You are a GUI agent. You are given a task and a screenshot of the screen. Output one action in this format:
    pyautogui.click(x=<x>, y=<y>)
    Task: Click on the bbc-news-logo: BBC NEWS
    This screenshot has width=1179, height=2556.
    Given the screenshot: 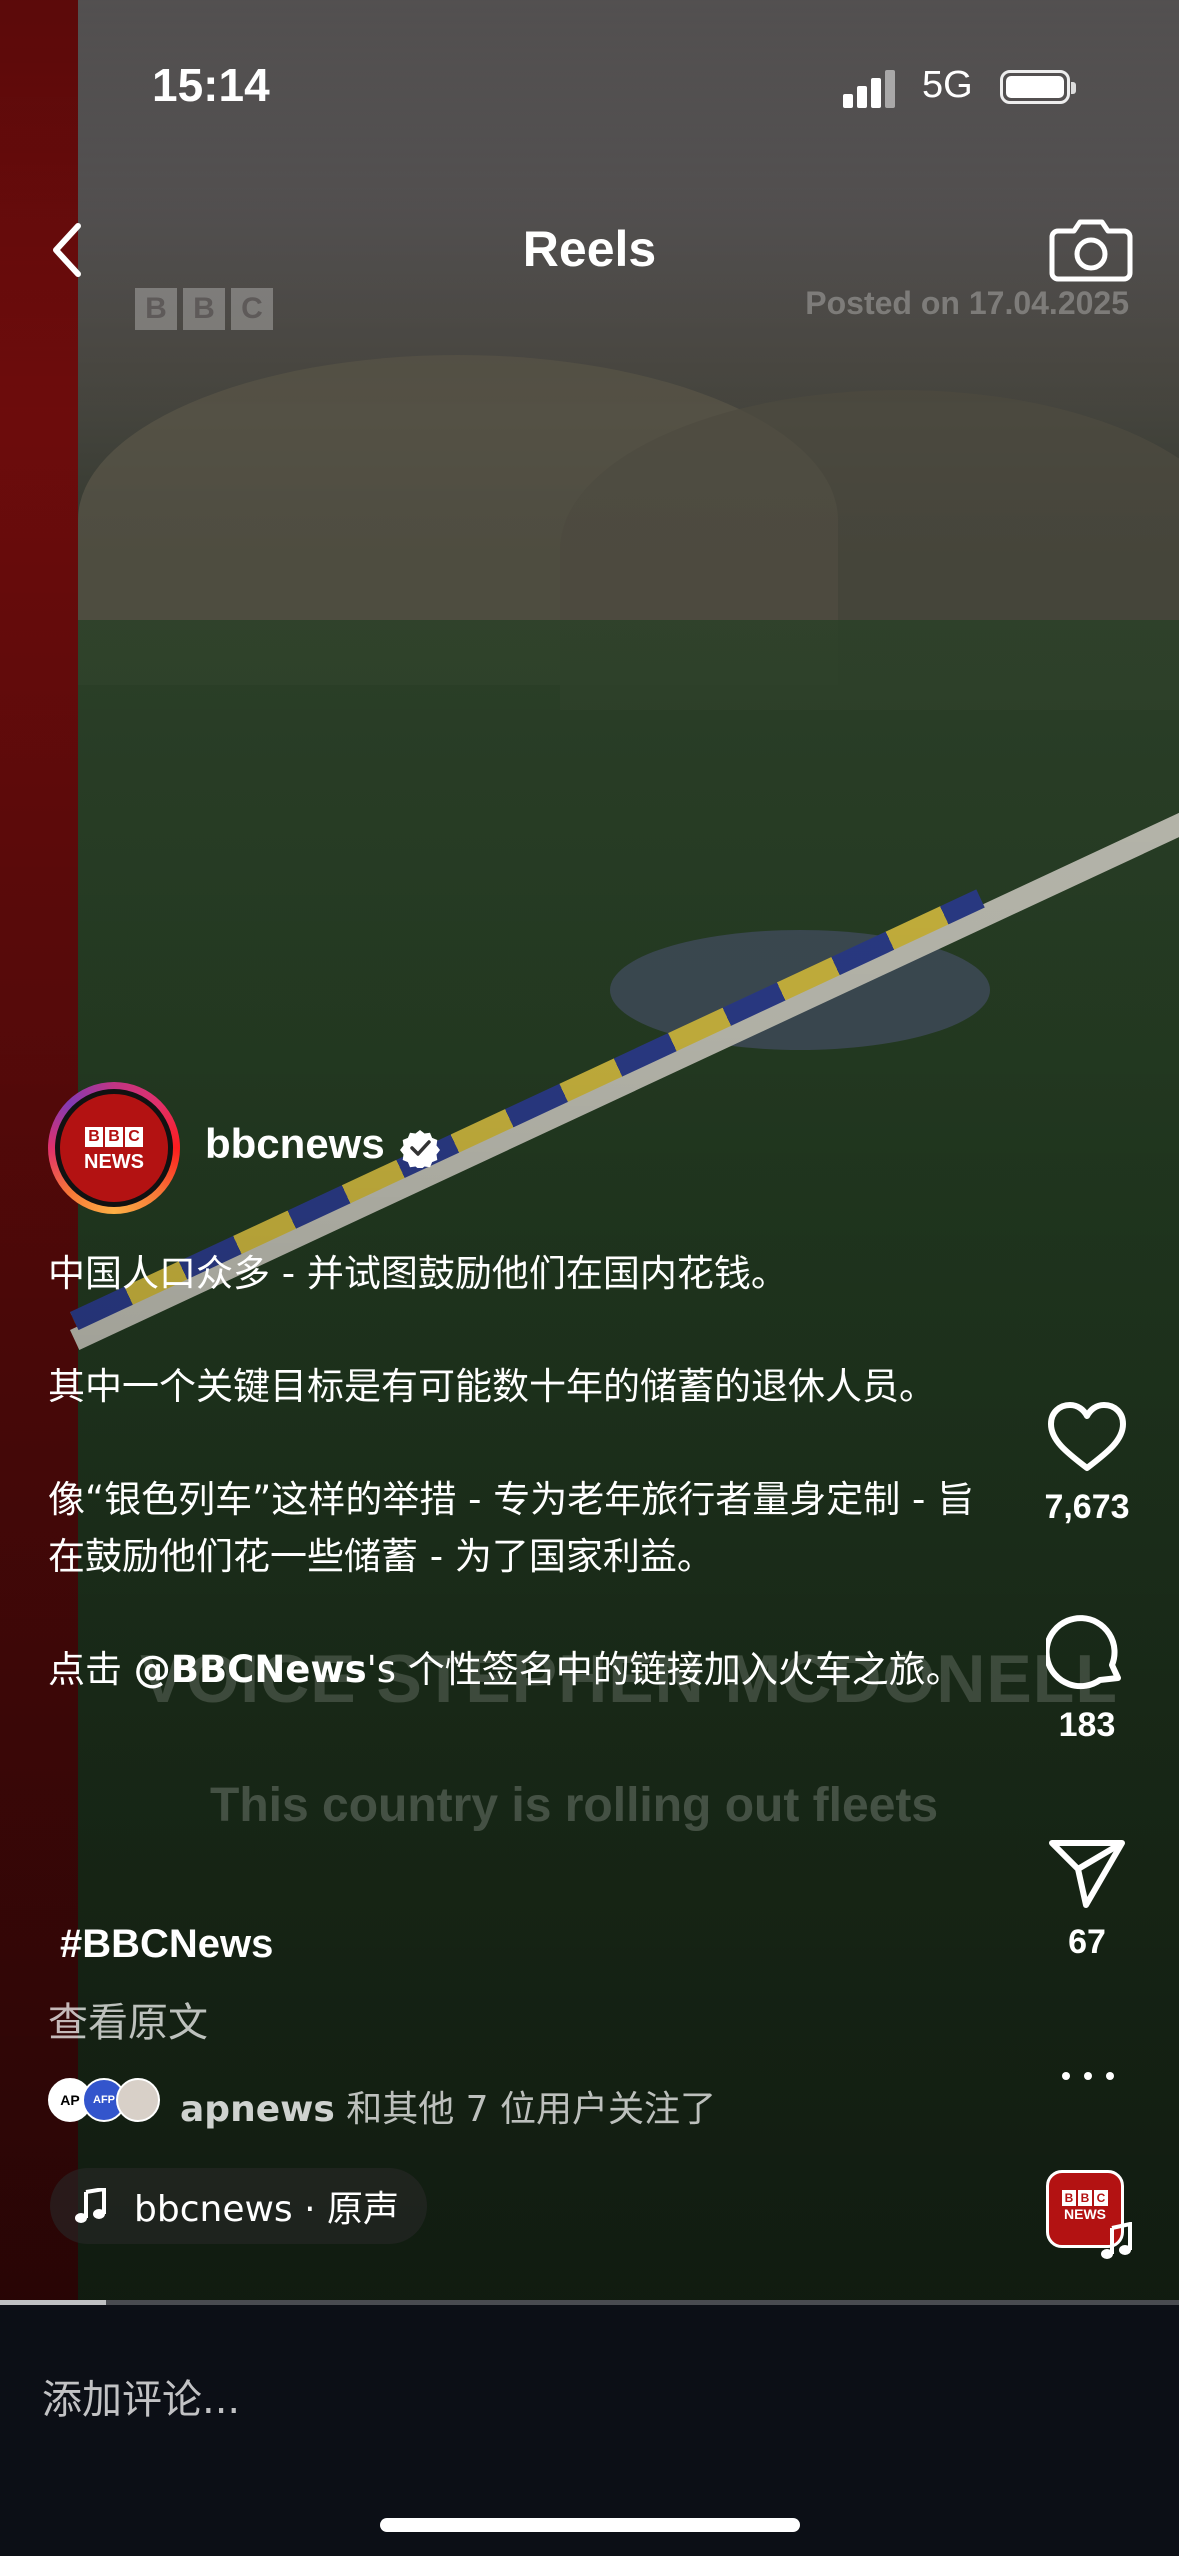 What is the action you would take?
    pyautogui.click(x=114, y=1148)
    